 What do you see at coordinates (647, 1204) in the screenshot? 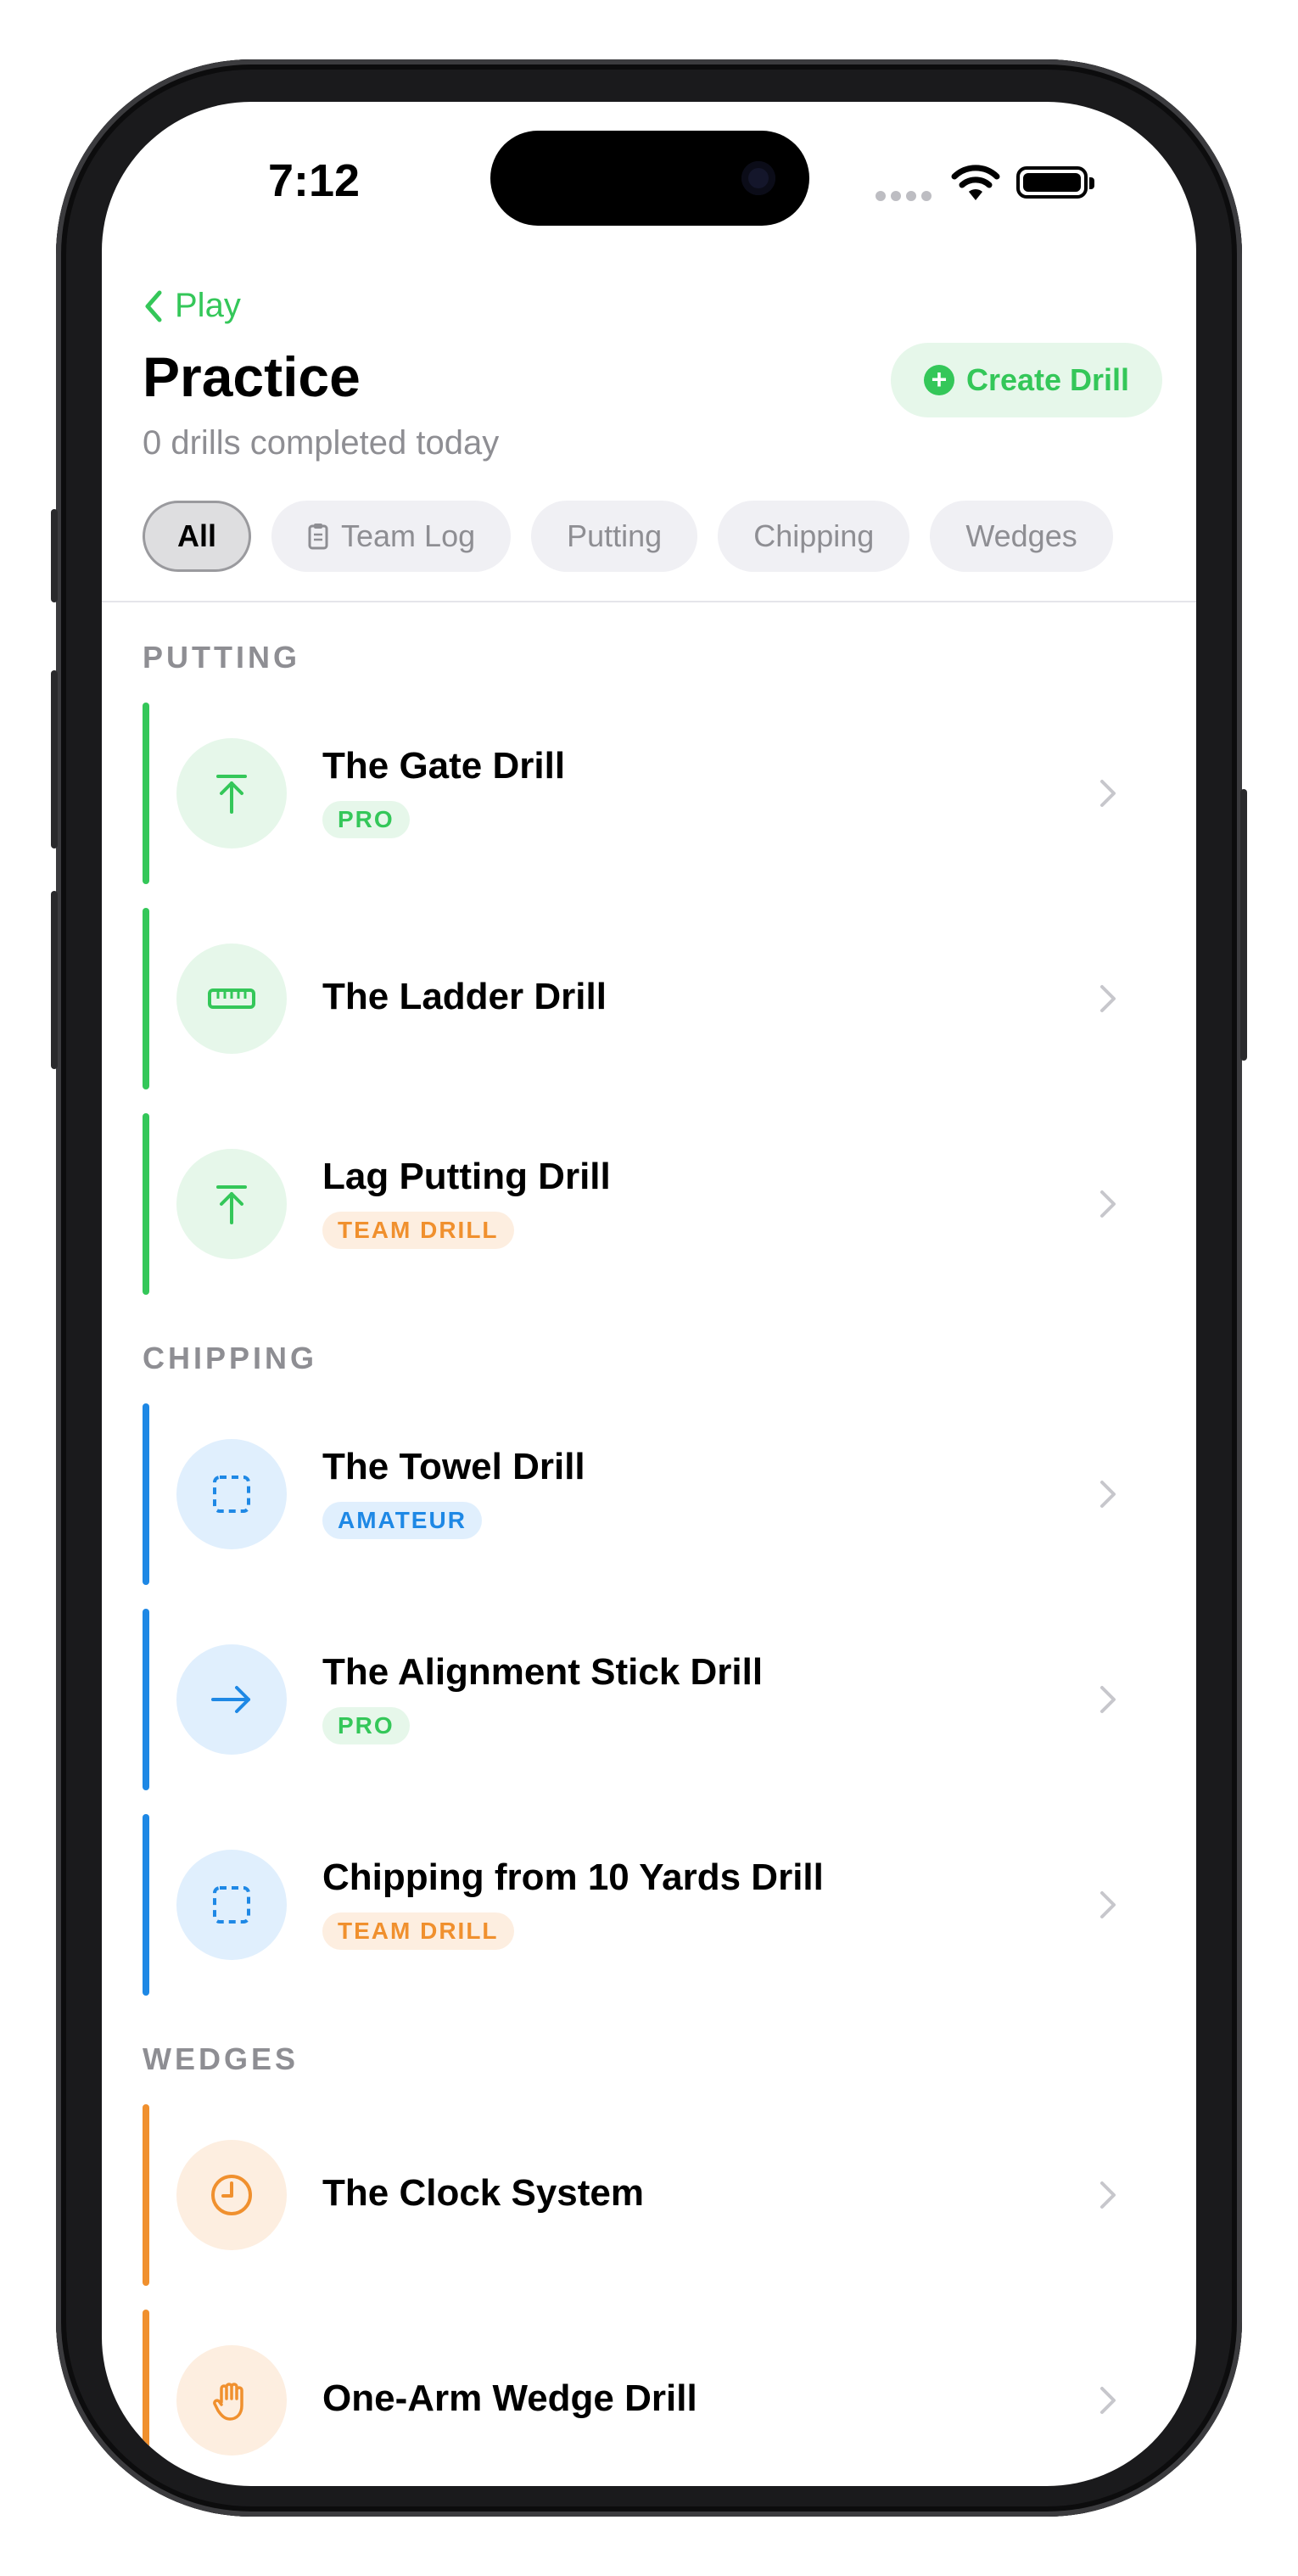
I see `drill-row: Lag Putting Drill TEAM DRILL` at bounding box center [647, 1204].